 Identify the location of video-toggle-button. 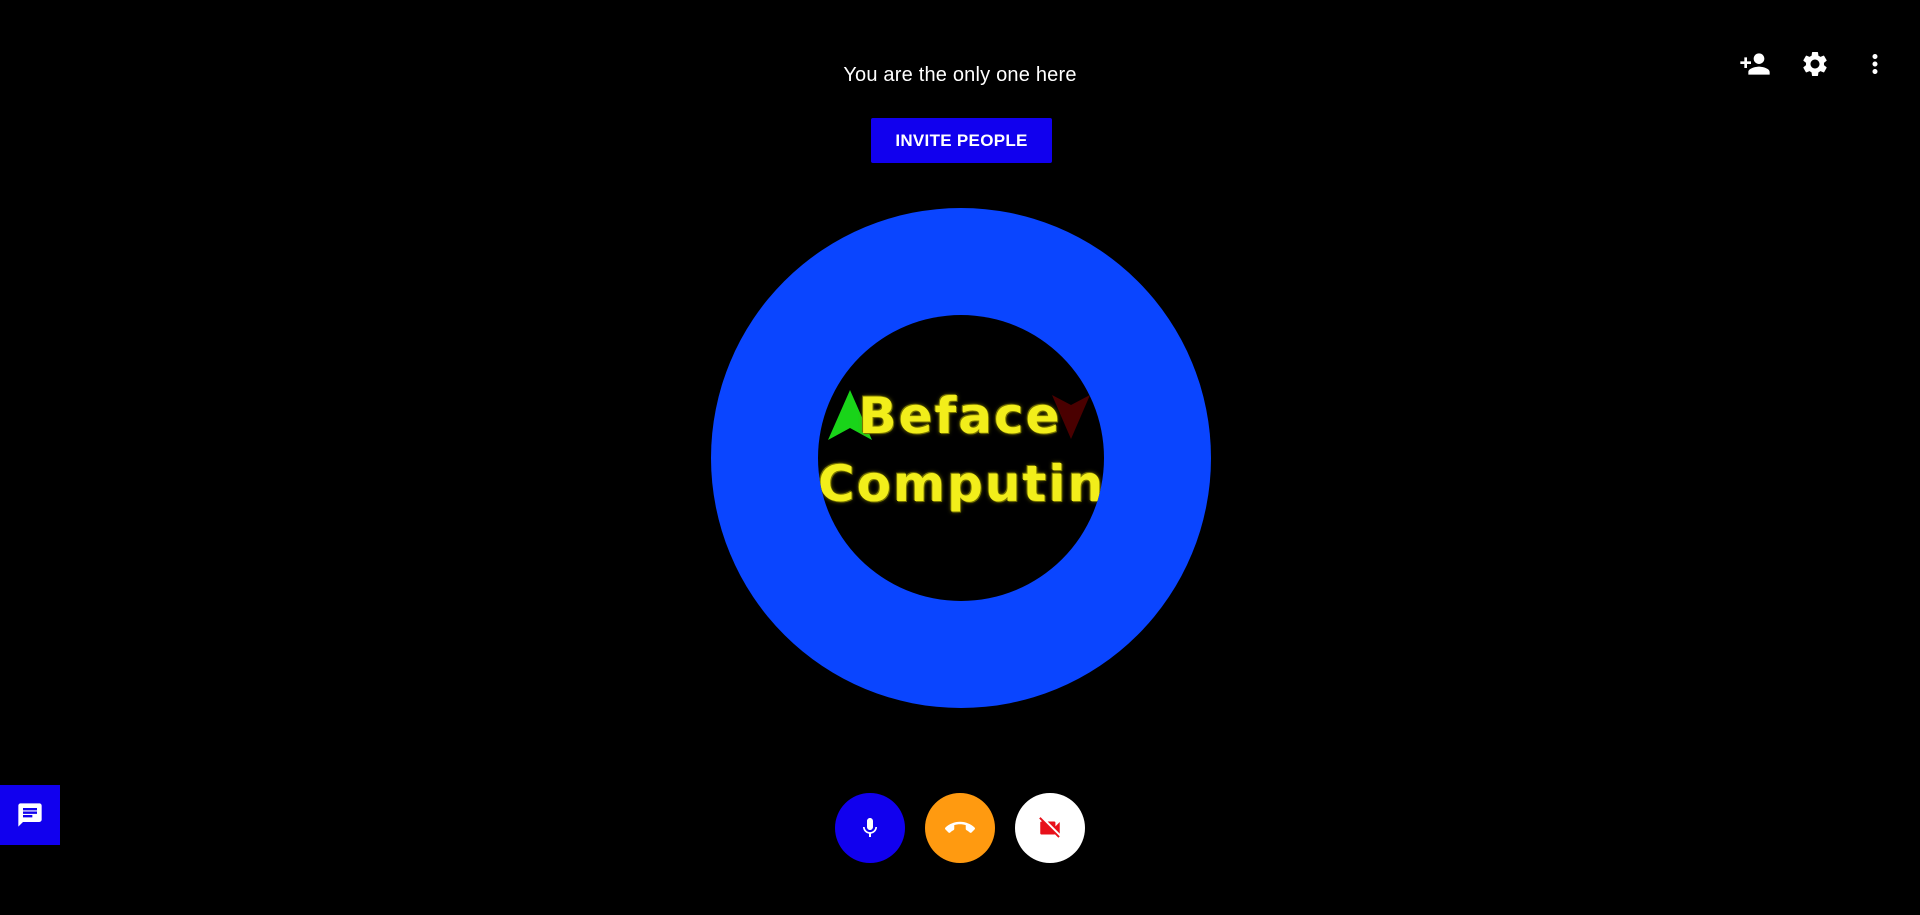
(1050, 828).